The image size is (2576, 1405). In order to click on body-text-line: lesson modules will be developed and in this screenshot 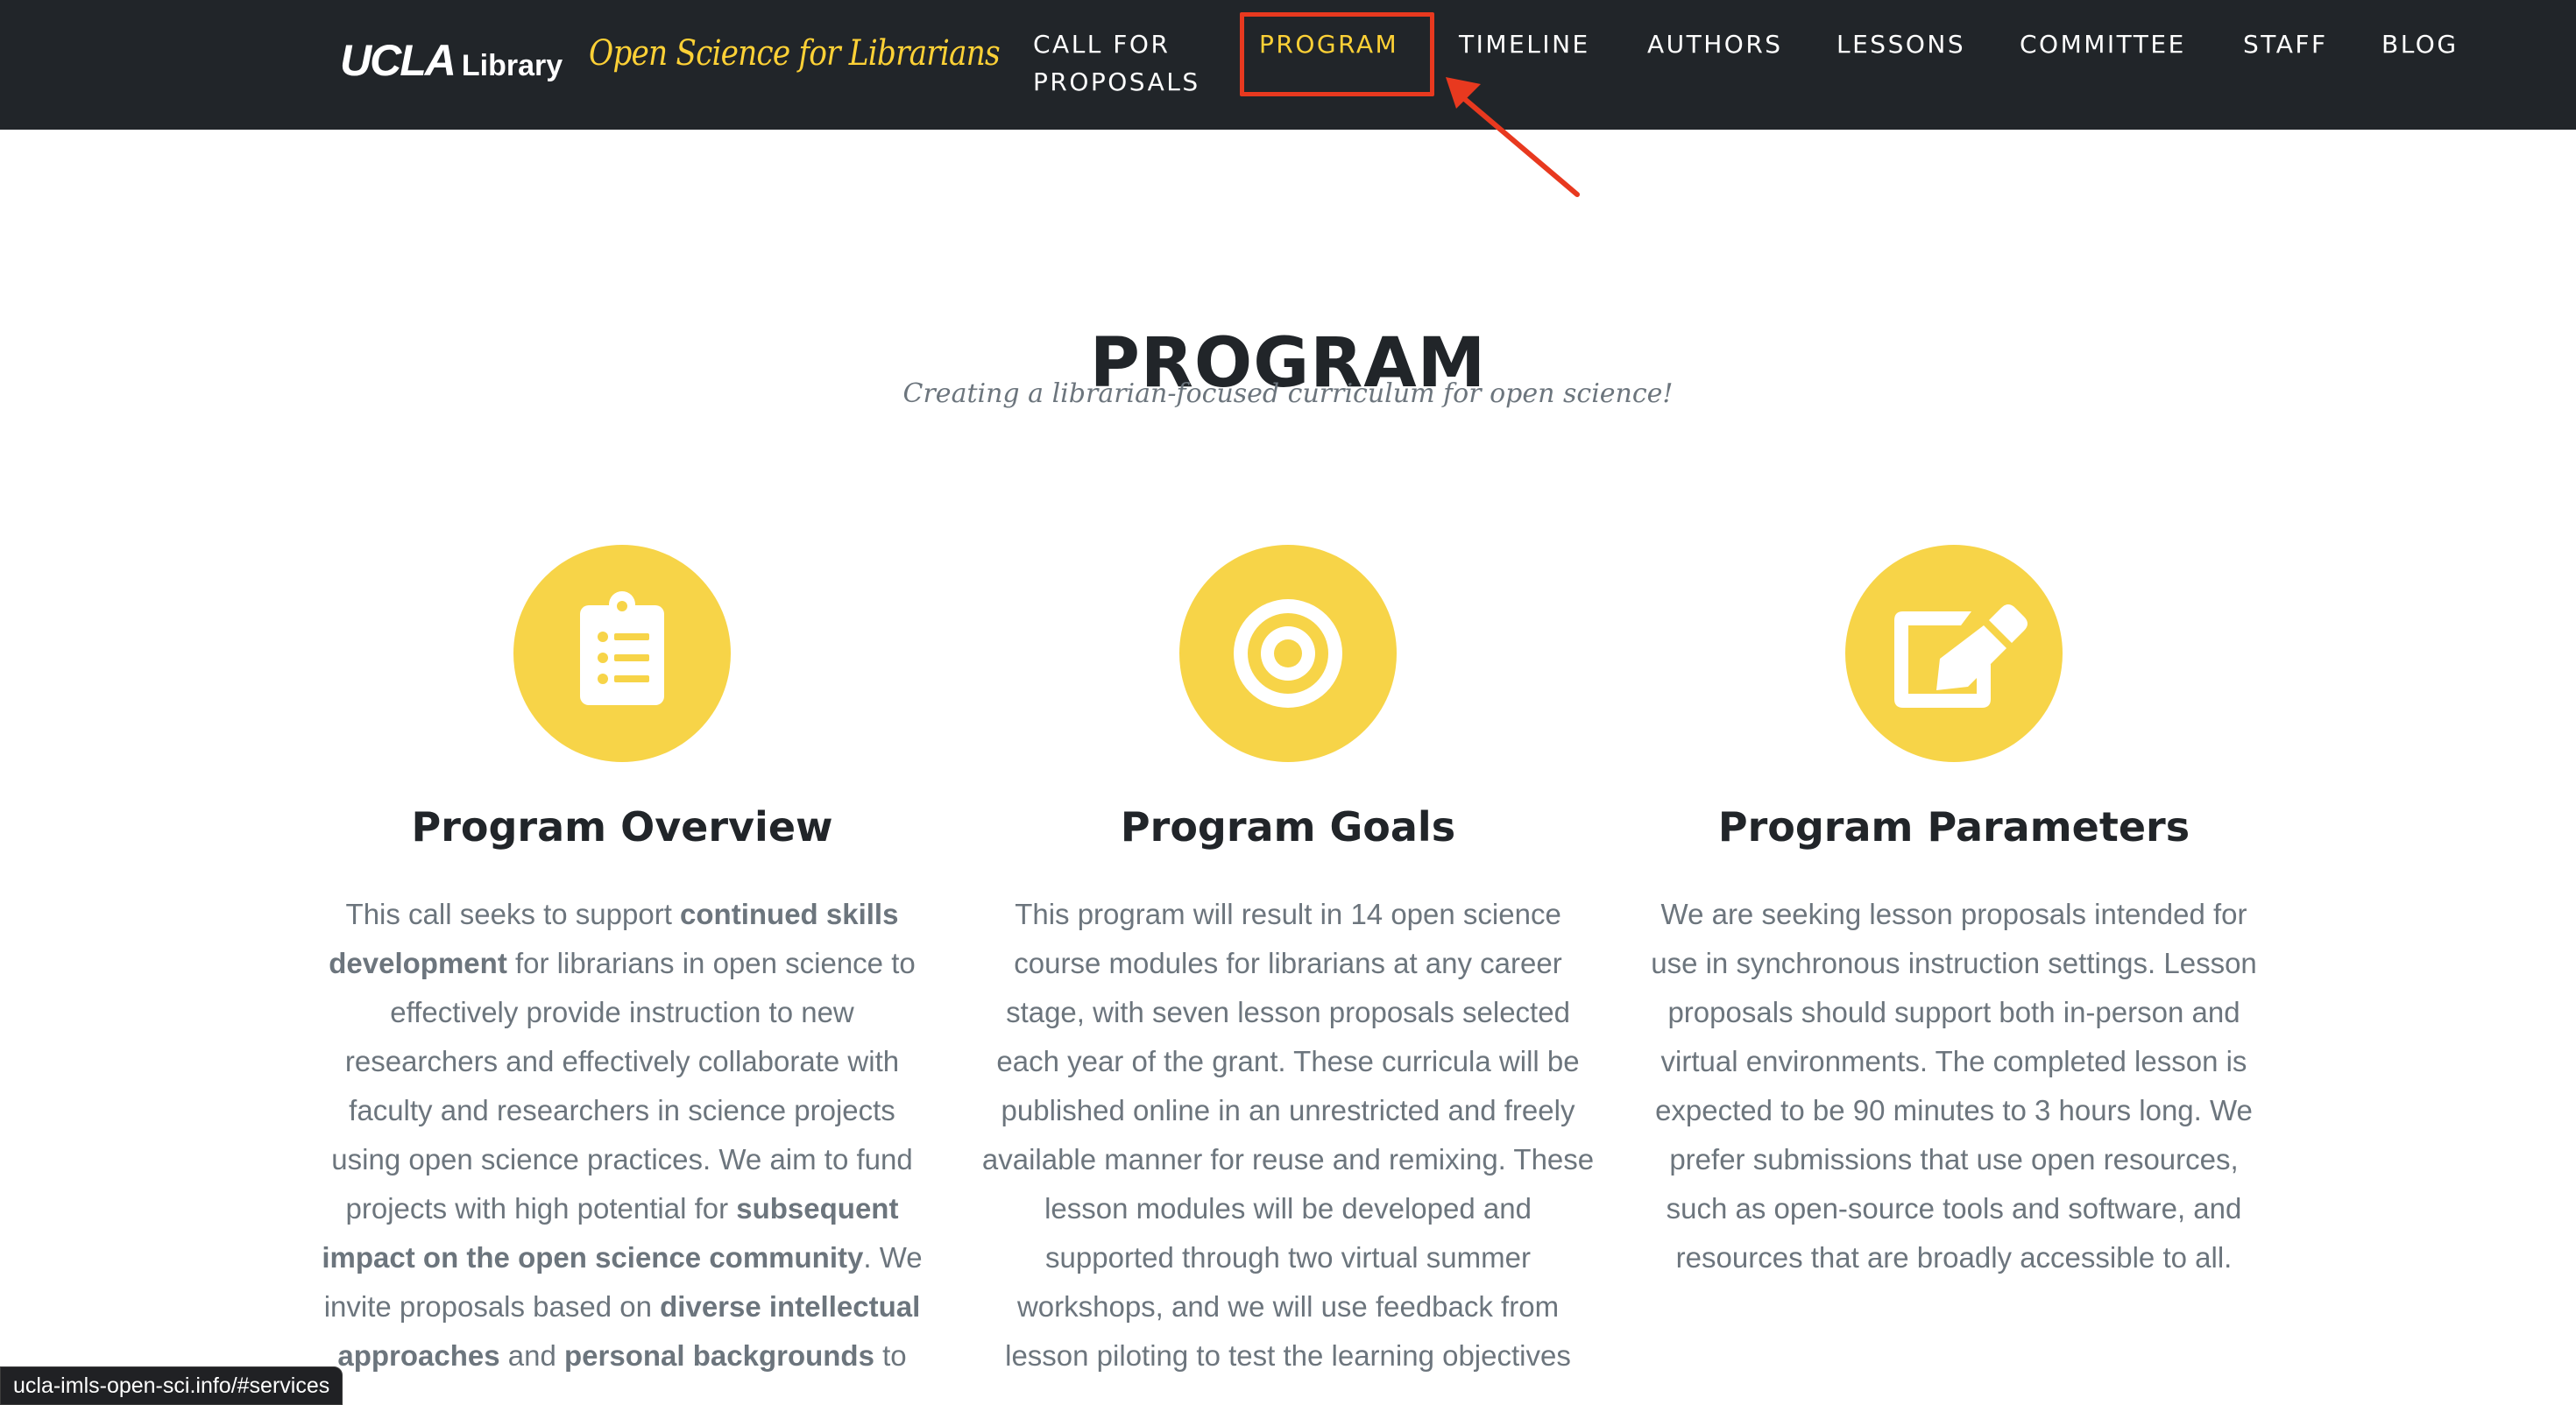, I will do `click(1288, 1208)`.